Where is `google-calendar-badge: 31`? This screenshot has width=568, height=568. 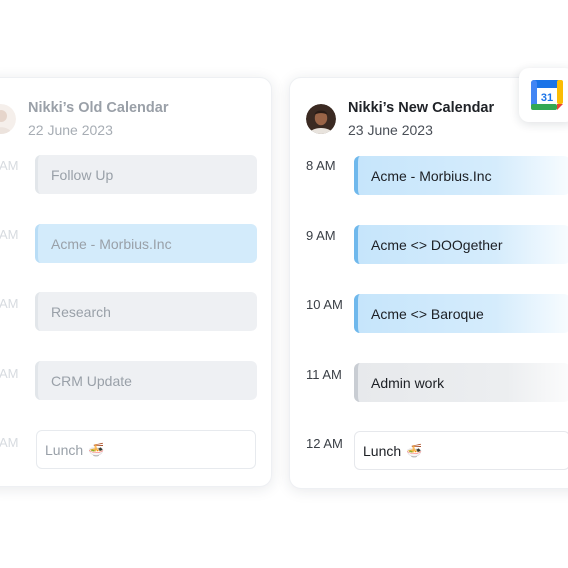
google-calendar-badge: 31 is located at coordinates (543, 95).